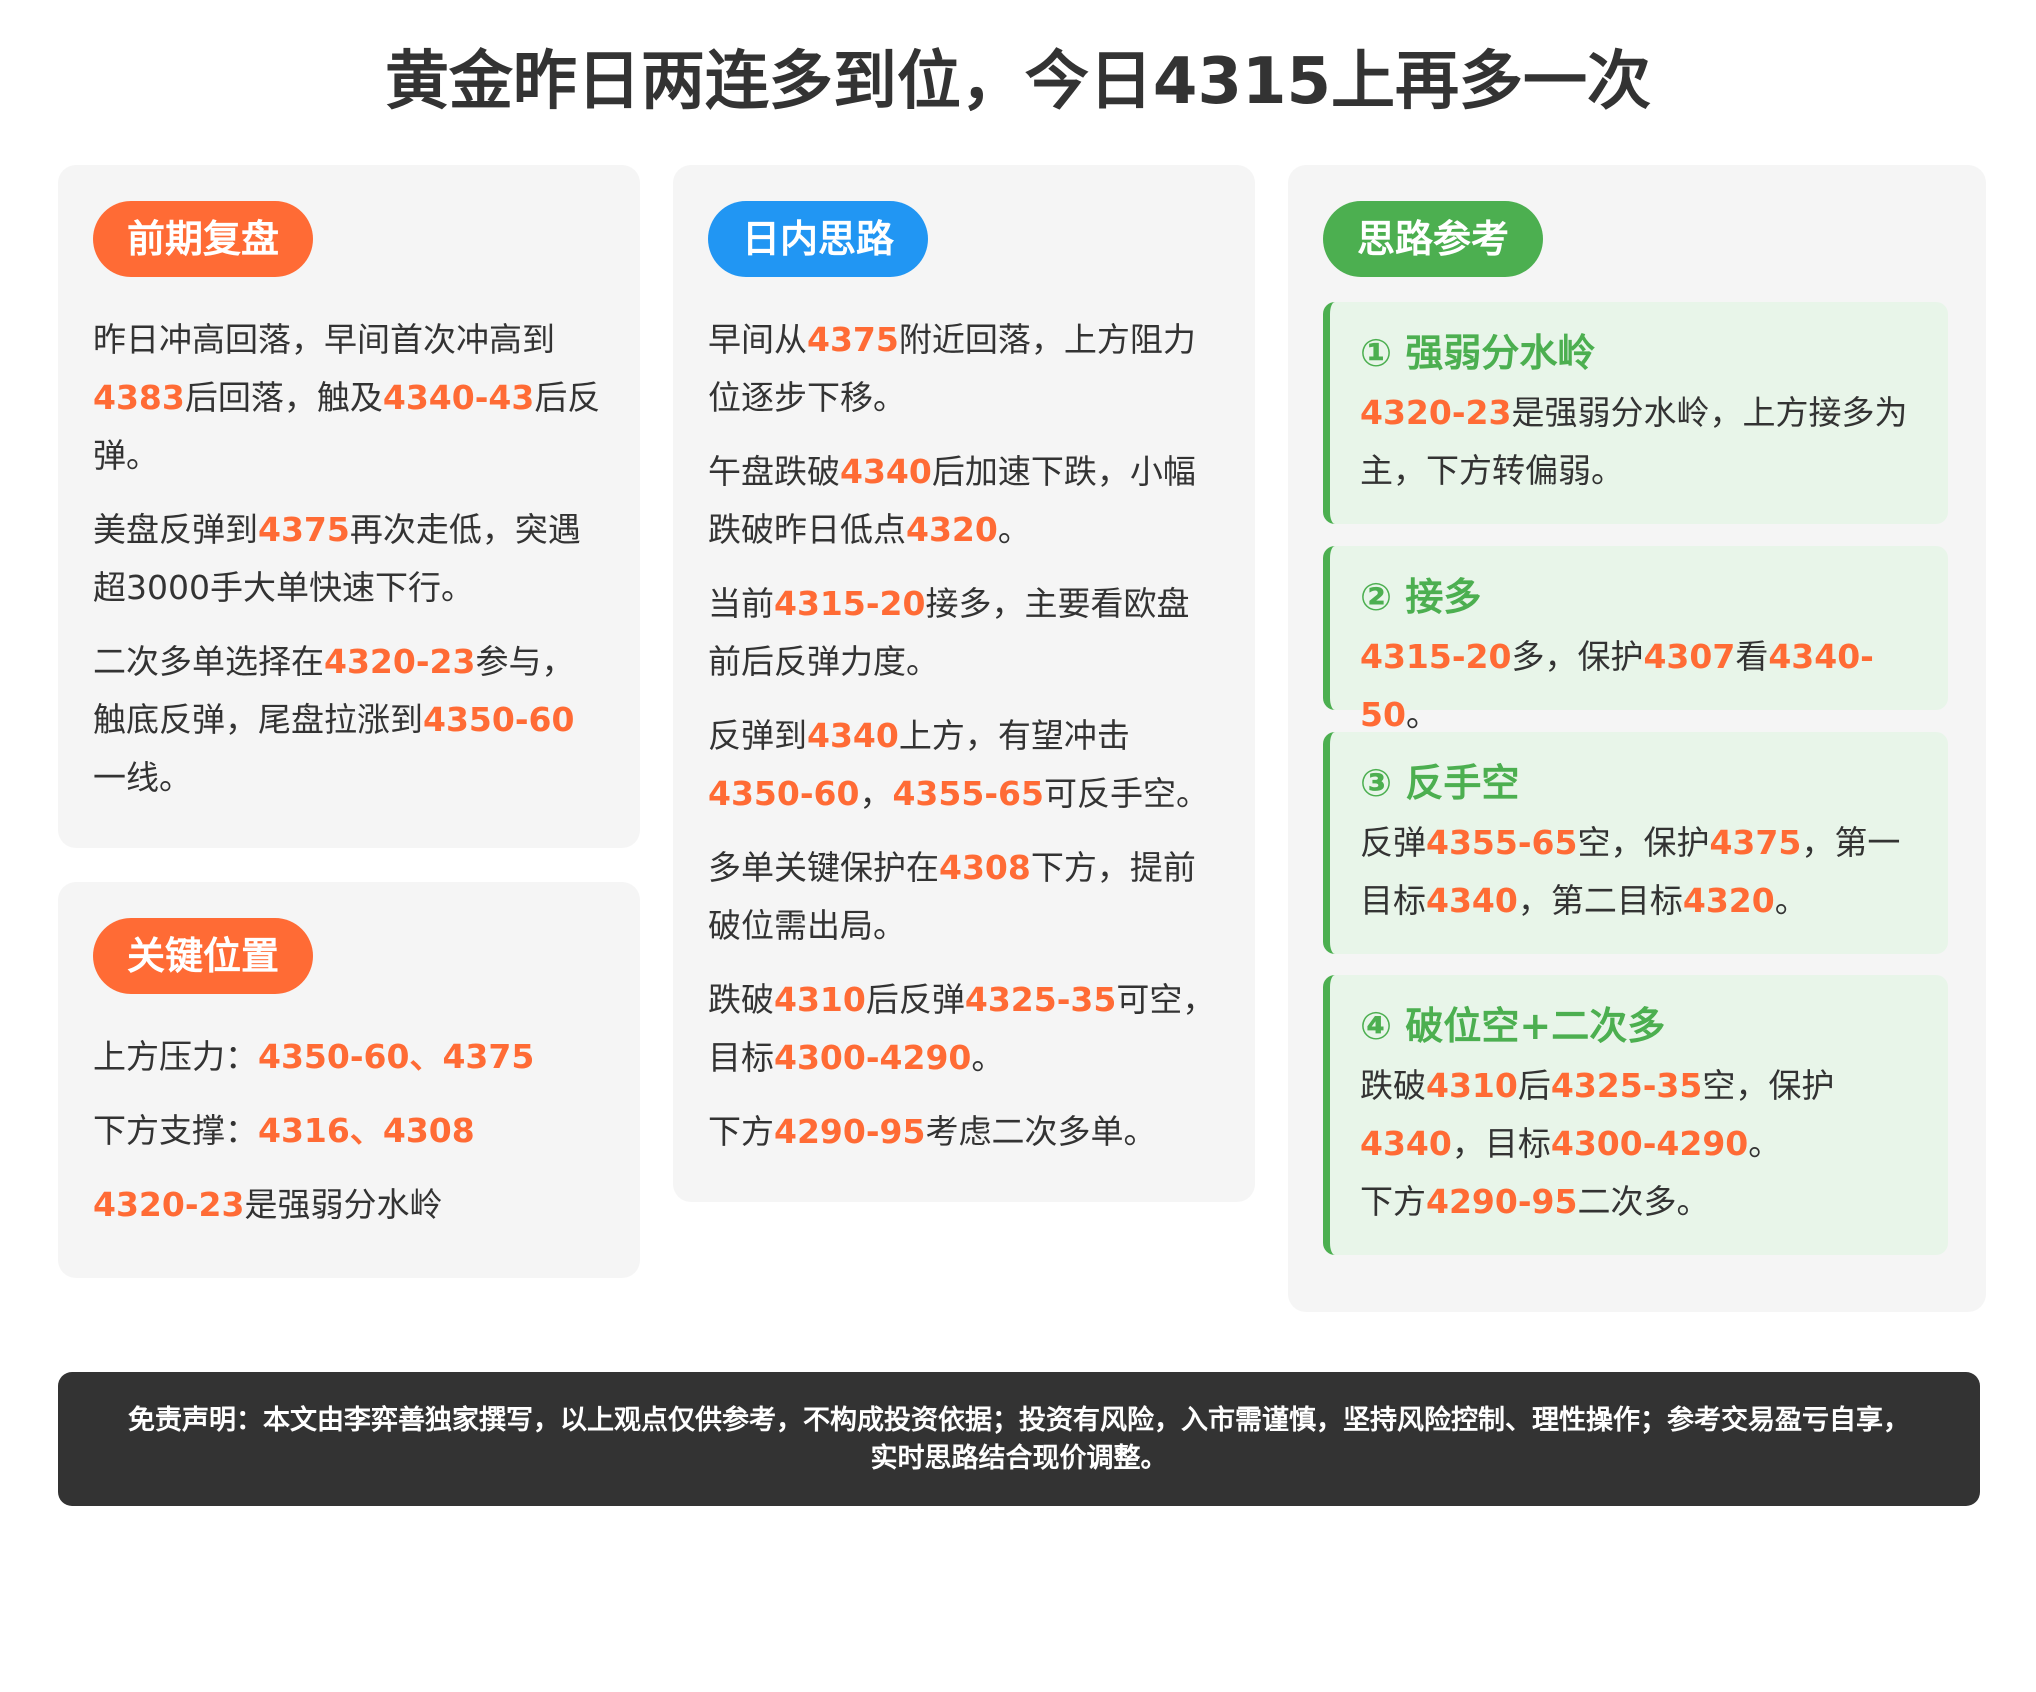  Describe the element at coordinates (1436, 656) in the screenshot. I see `price-highlight: 4315-20` at that location.